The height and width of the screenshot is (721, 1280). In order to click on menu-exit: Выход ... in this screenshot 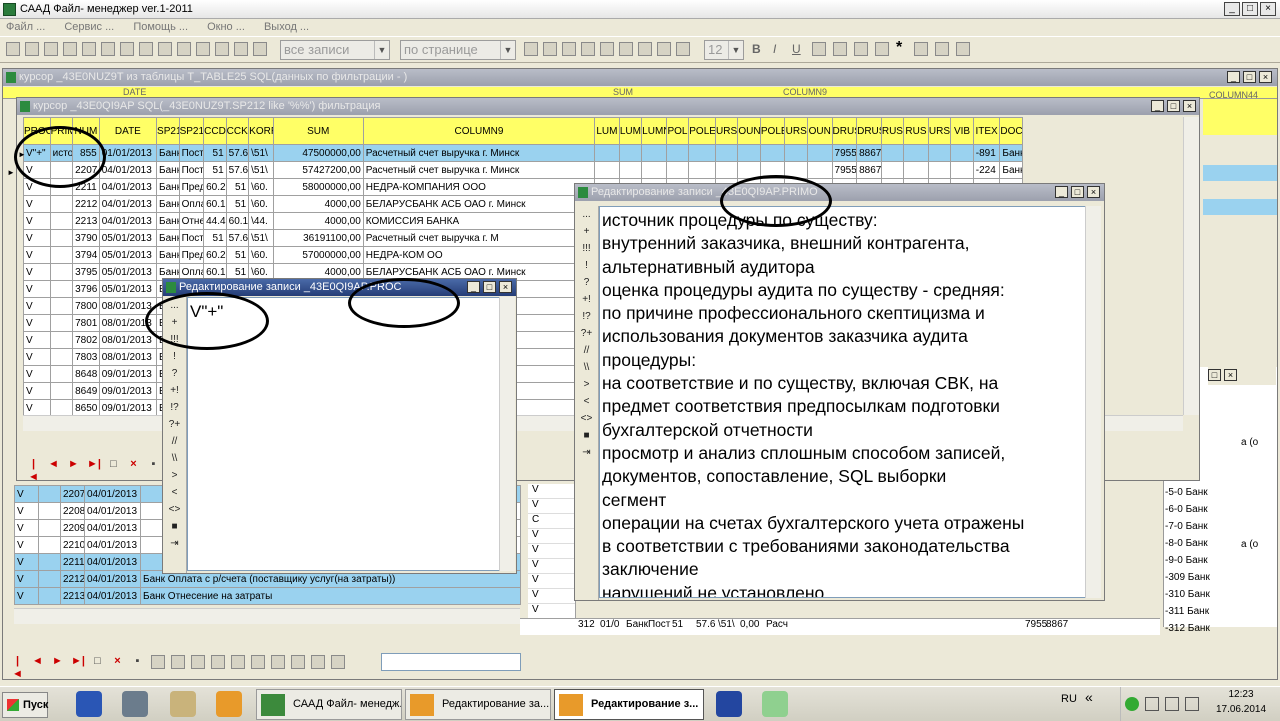, I will do `click(286, 27)`.